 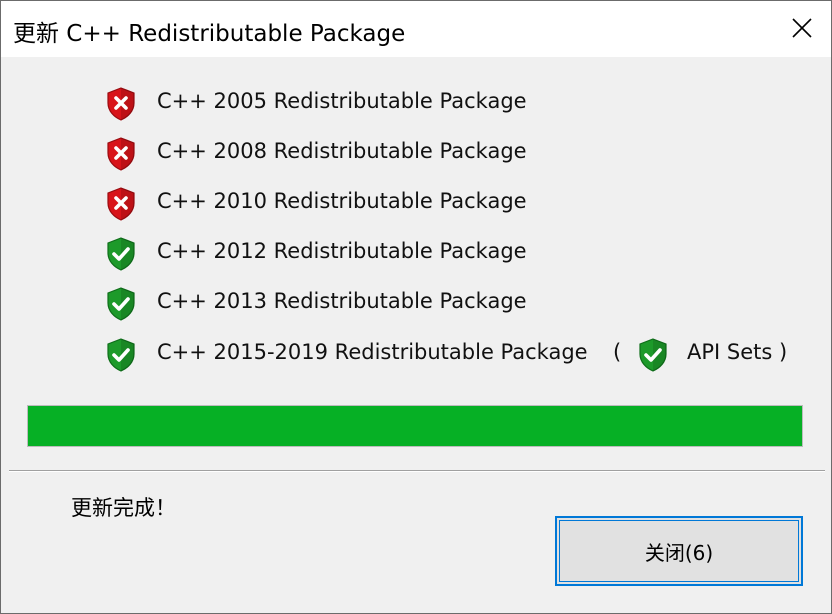 I want to click on package-row: C++ 2005 Redistributable Package, so click(x=455, y=104).